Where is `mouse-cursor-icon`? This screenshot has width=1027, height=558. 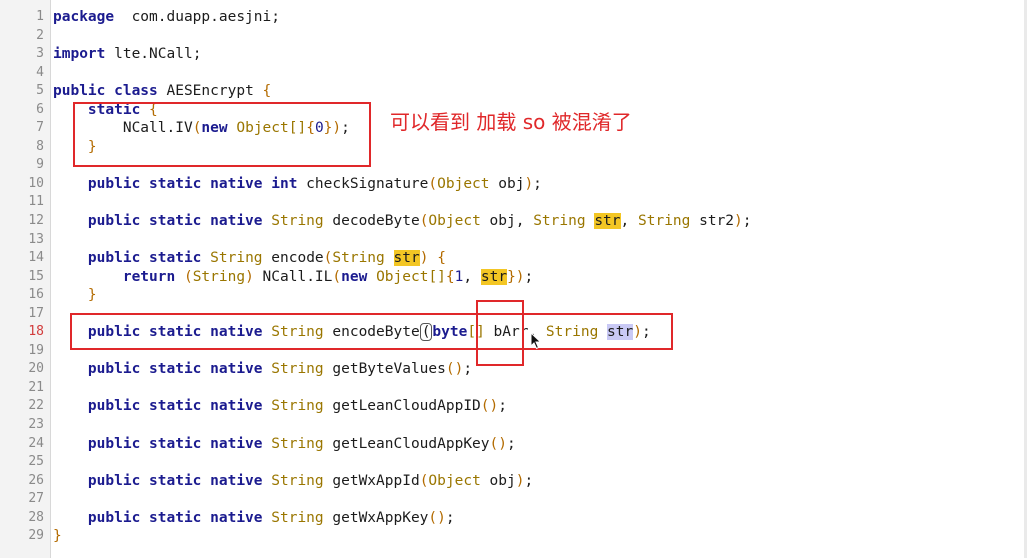 mouse-cursor-icon is located at coordinates (536, 341).